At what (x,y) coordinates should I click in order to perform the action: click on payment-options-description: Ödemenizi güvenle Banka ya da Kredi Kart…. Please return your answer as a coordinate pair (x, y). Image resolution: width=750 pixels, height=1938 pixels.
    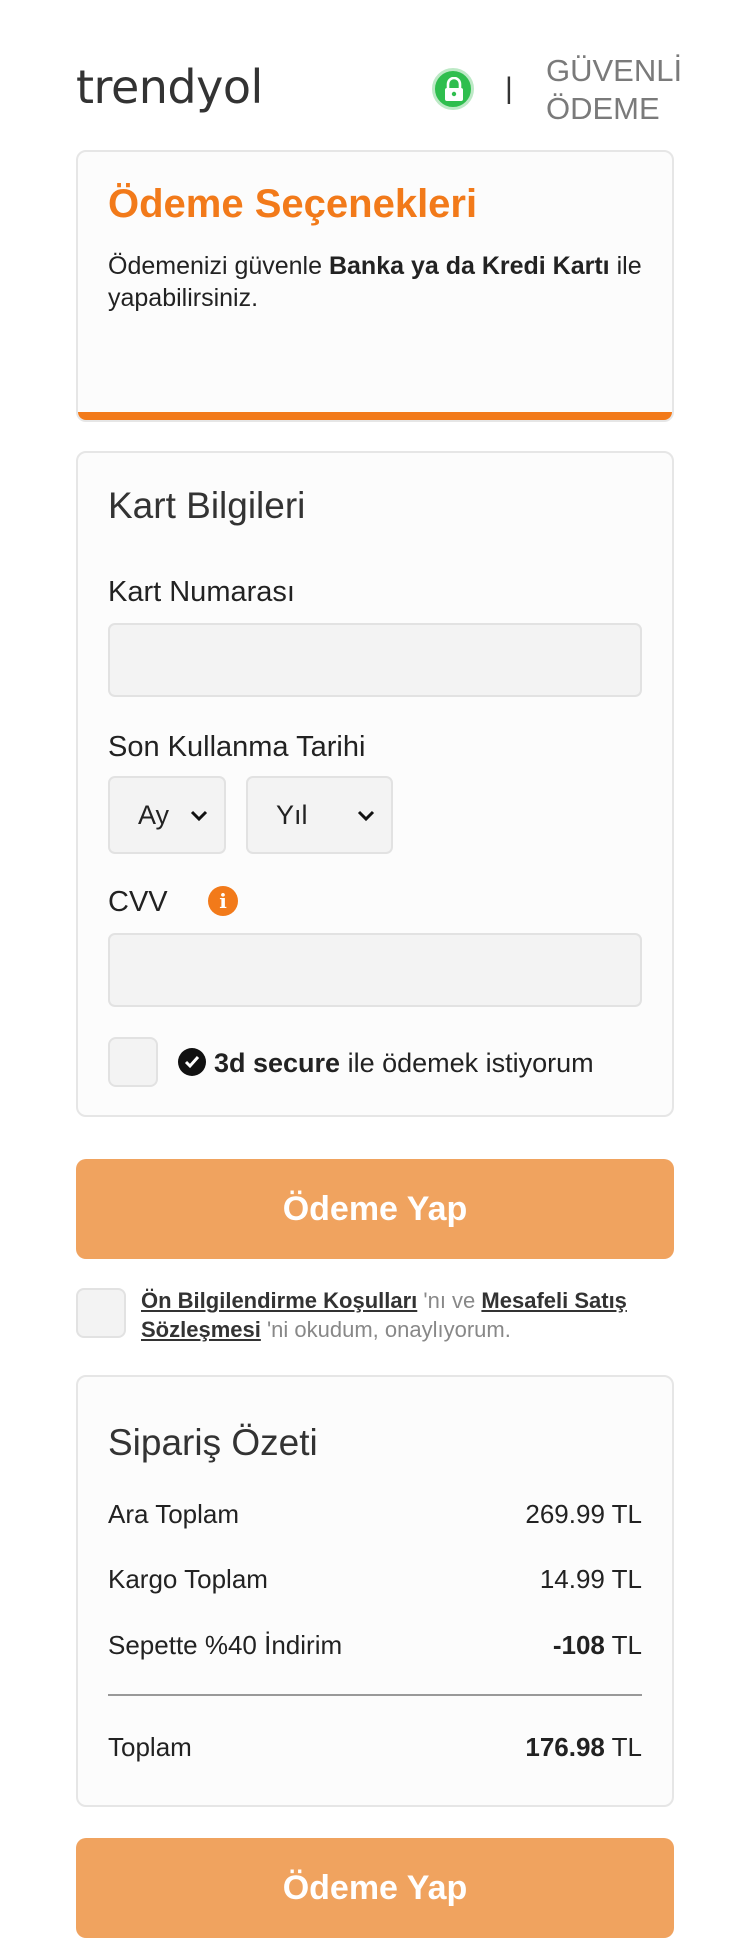
    Looking at the image, I should click on (375, 282).